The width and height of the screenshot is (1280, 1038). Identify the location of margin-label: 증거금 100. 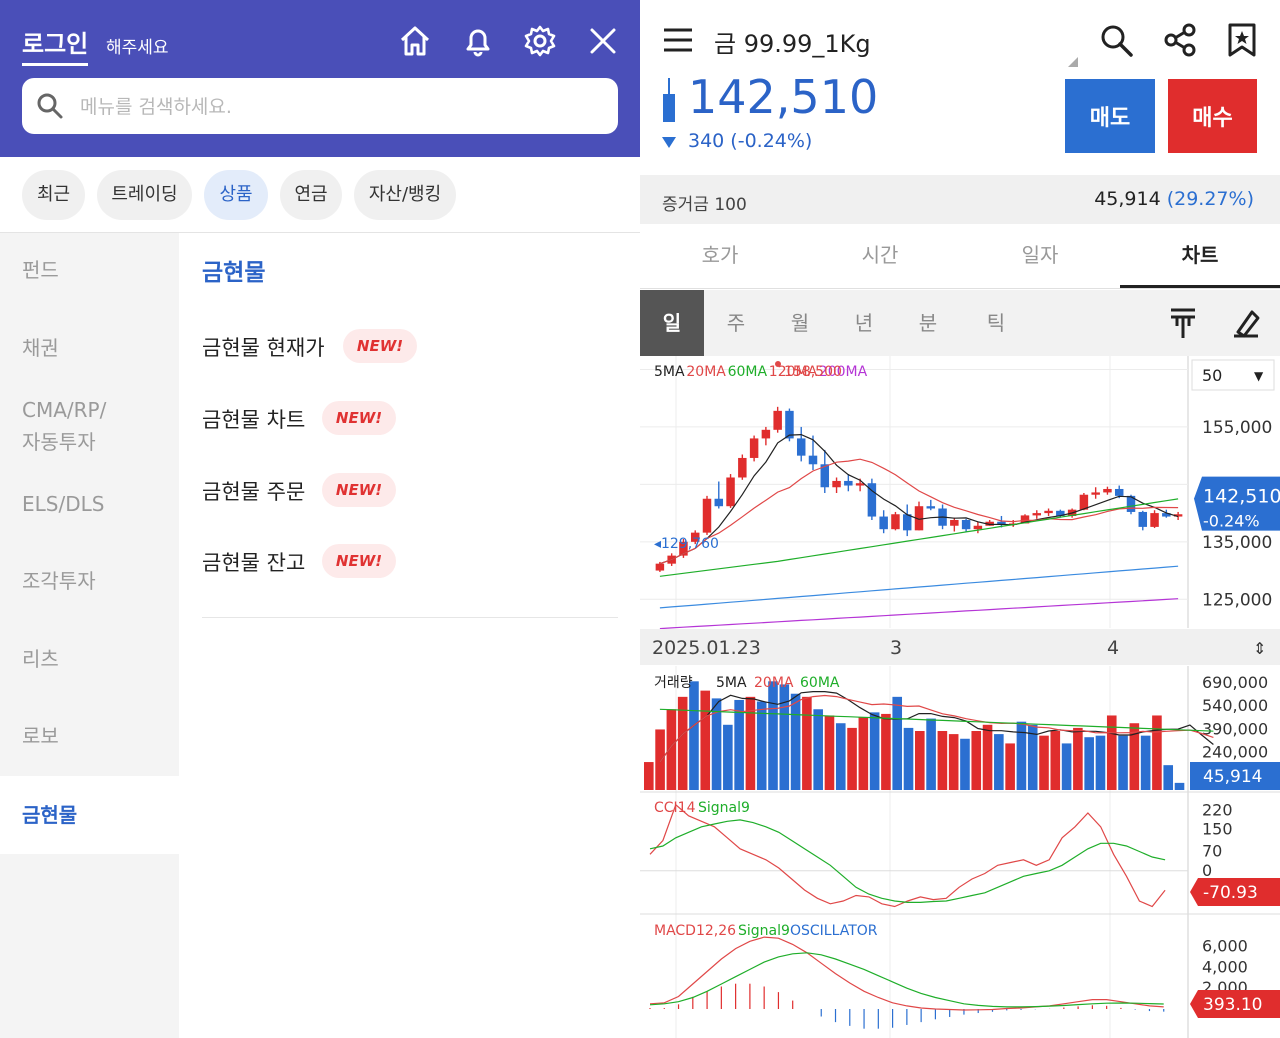
(704, 205).